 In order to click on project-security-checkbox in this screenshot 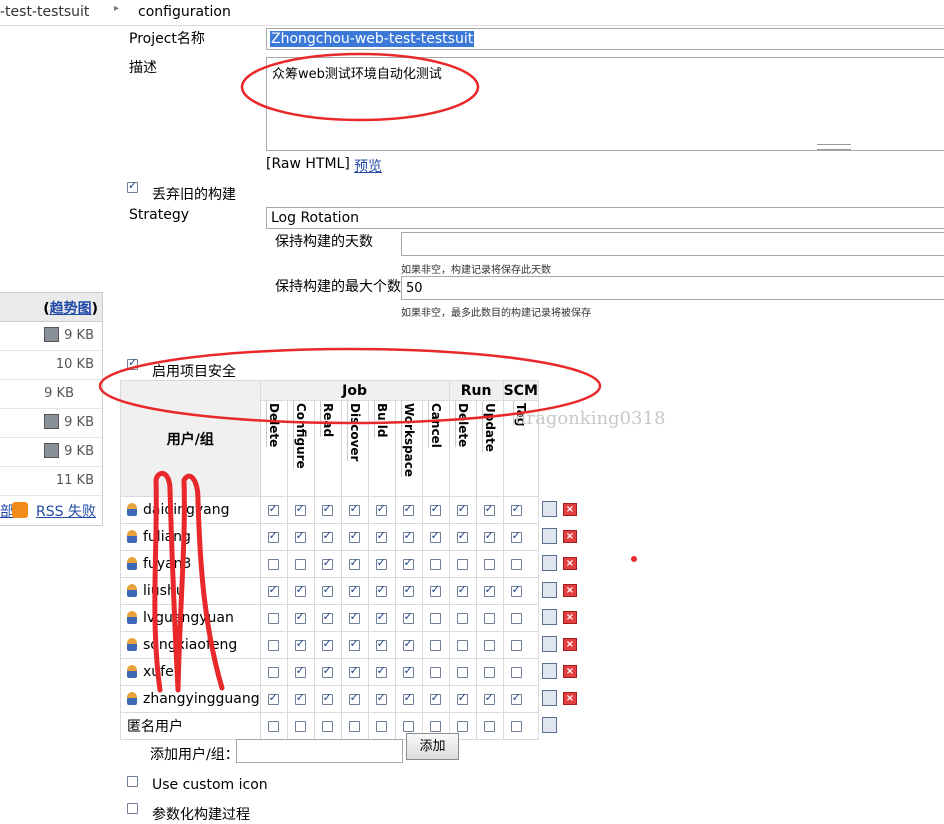, I will do `click(132, 363)`.